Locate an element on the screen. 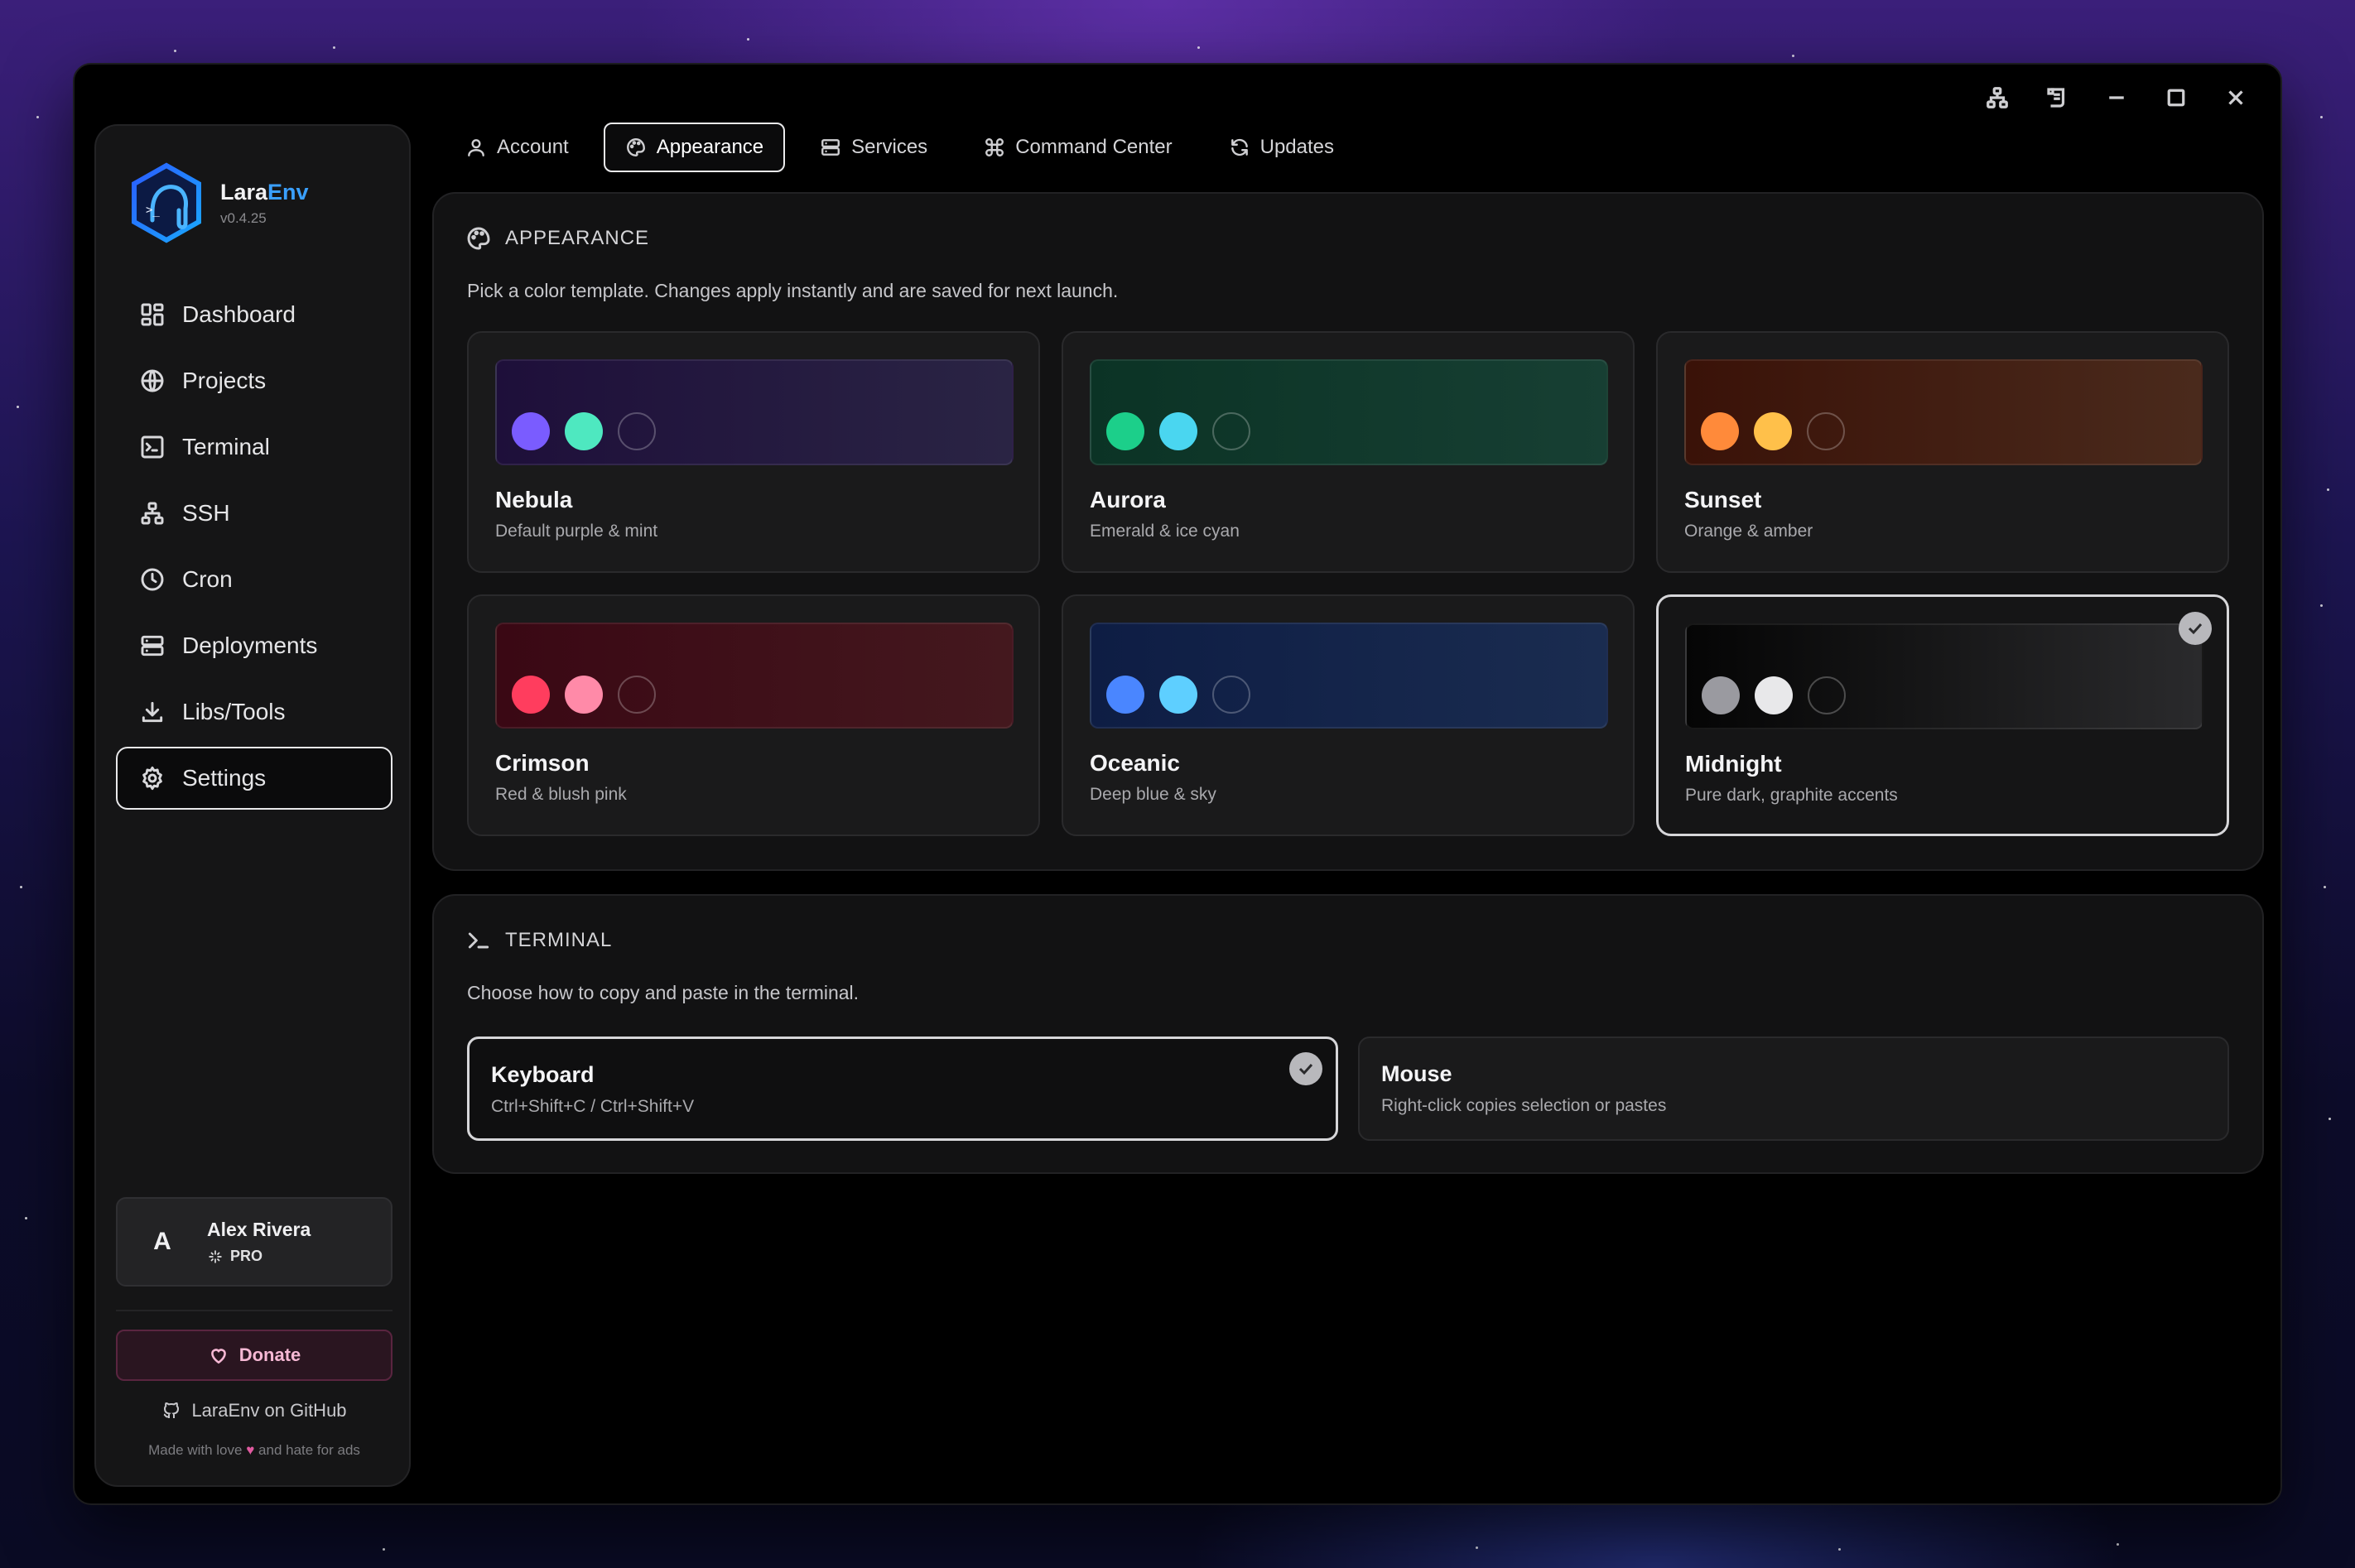  tab-account: Account is located at coordinates (517, 147).